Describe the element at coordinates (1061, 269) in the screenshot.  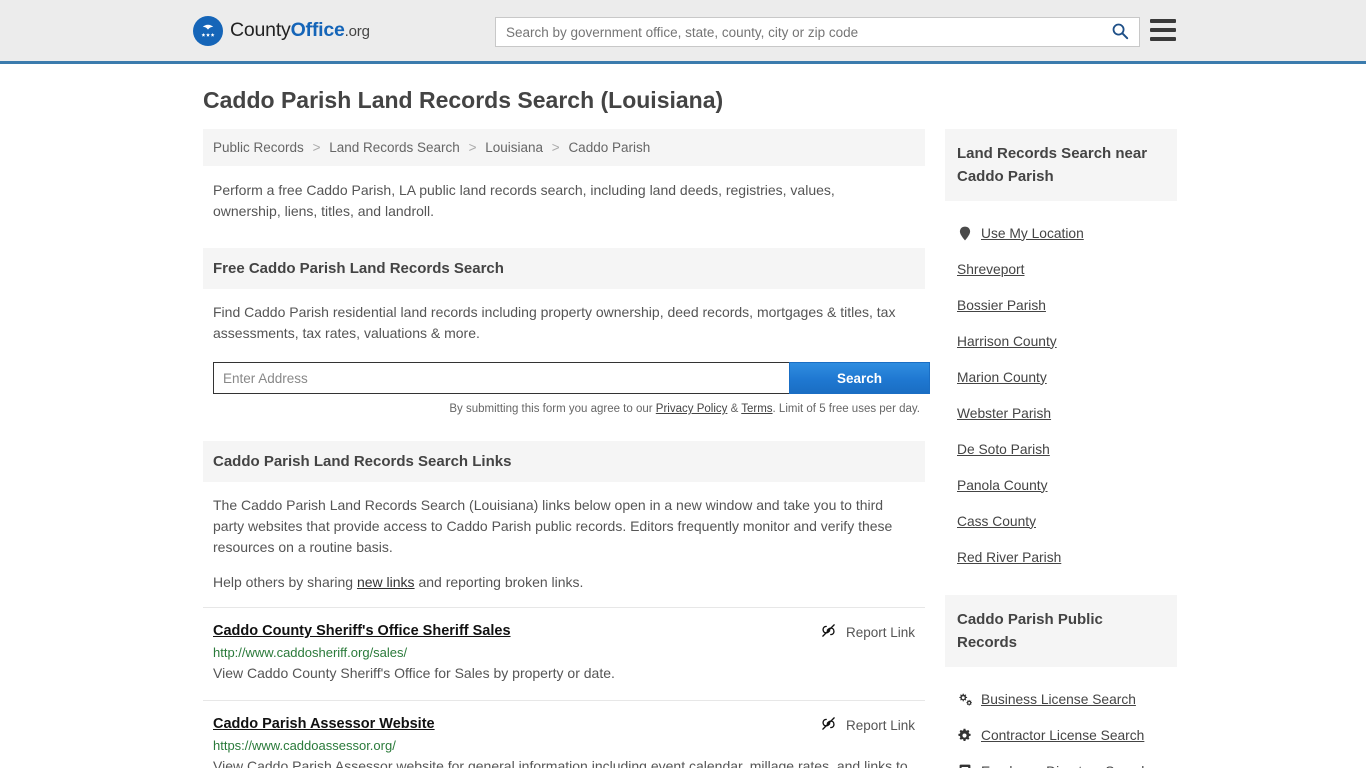
I see `sidebar-item-shreveport: Shreveport` at that location.